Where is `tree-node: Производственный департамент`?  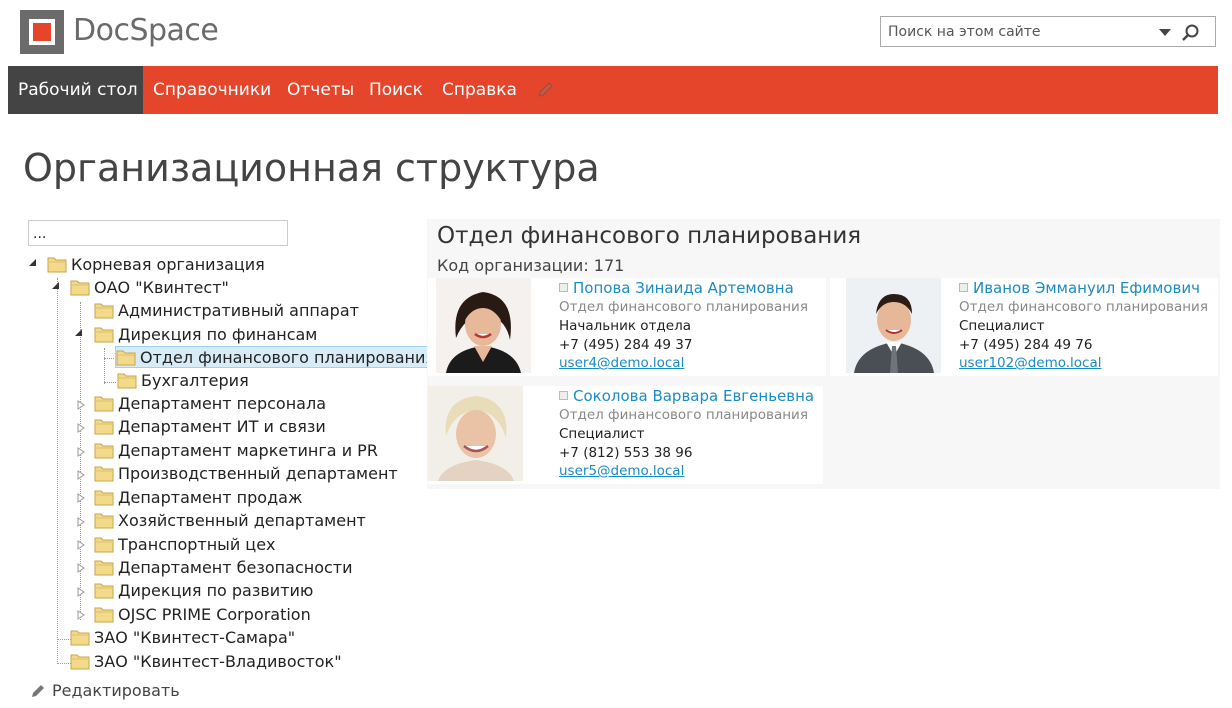
tree-node: Производственный департамент is located at coordinates (246, 474).